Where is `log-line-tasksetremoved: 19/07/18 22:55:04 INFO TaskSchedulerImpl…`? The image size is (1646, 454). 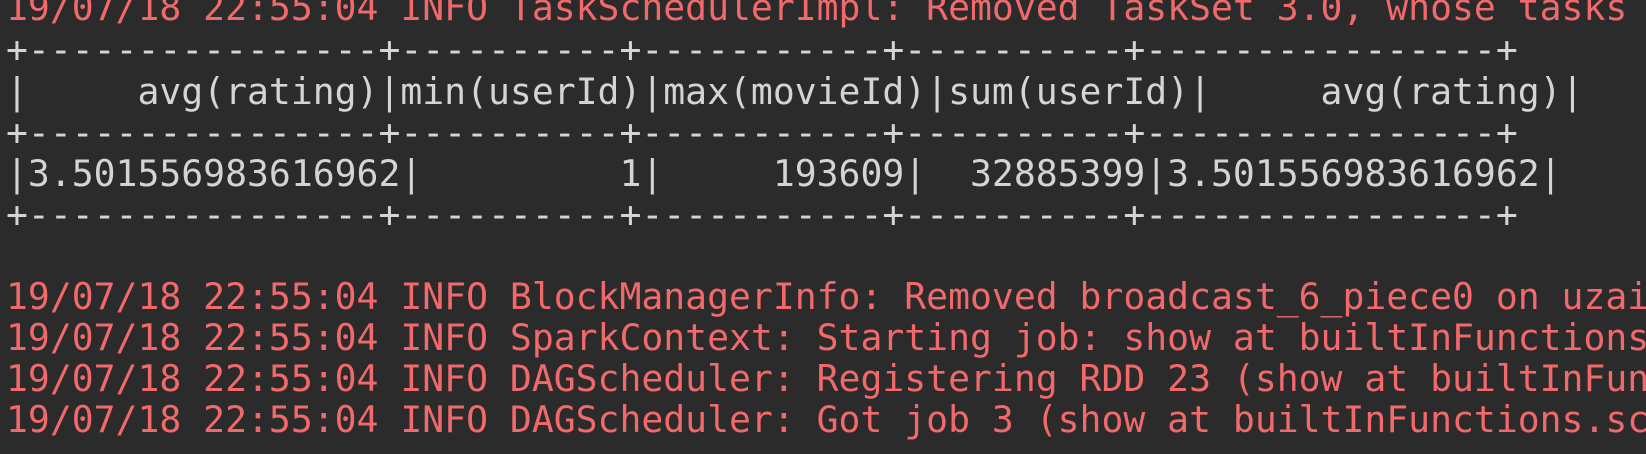
log-line-tasksetremoved: 19/07/18 22:55:04 INFO TaskSchedulerImpl… is located at coordinates (817, 14).